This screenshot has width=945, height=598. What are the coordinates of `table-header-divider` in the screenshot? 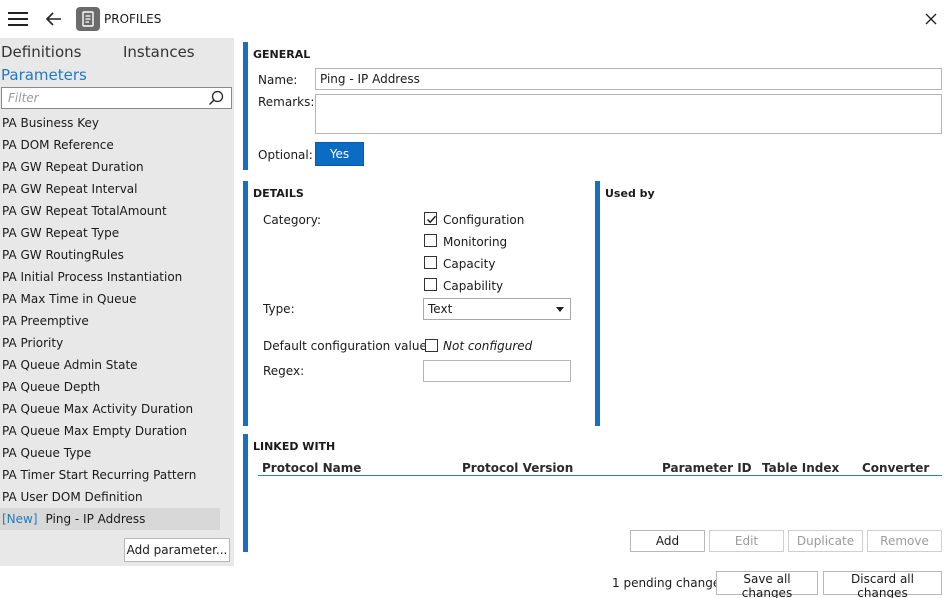 It's located at (600, 475).